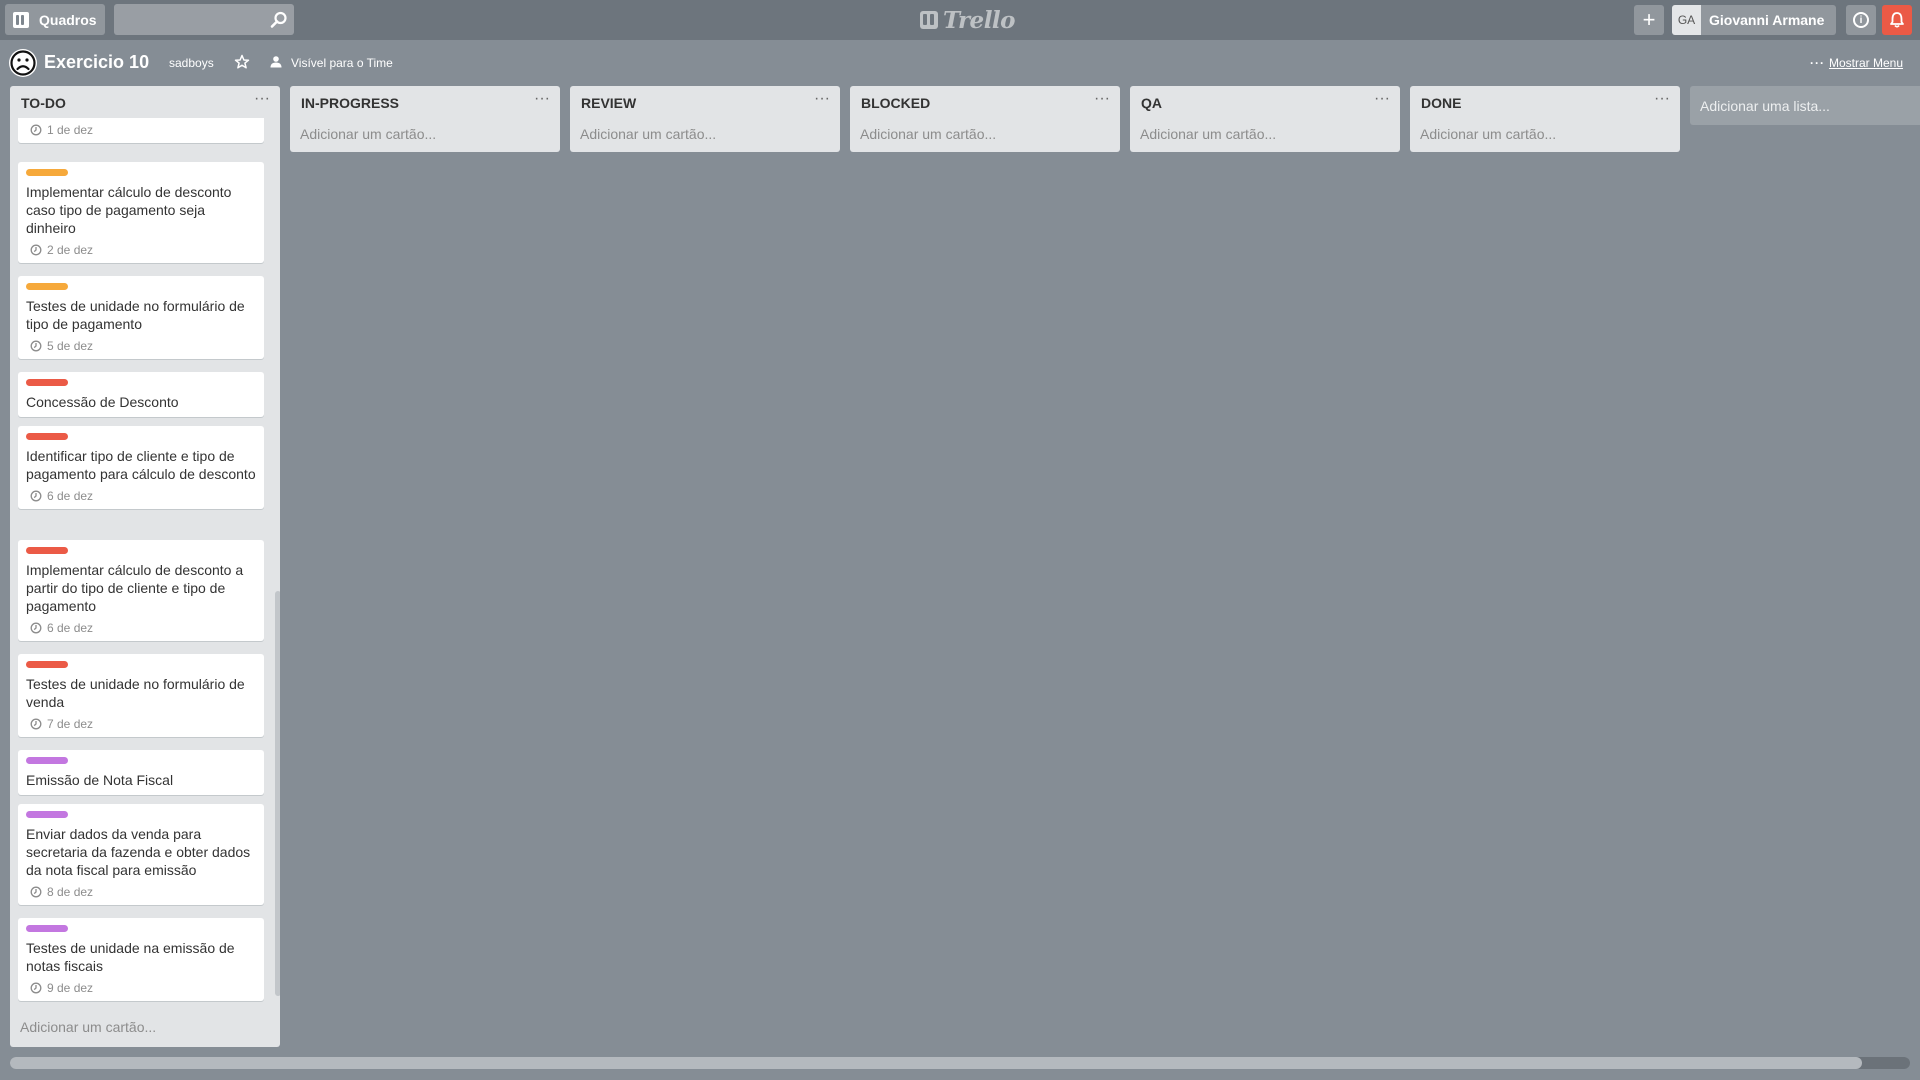  I want to click on boards-button: Quadros, so click(55, 19).